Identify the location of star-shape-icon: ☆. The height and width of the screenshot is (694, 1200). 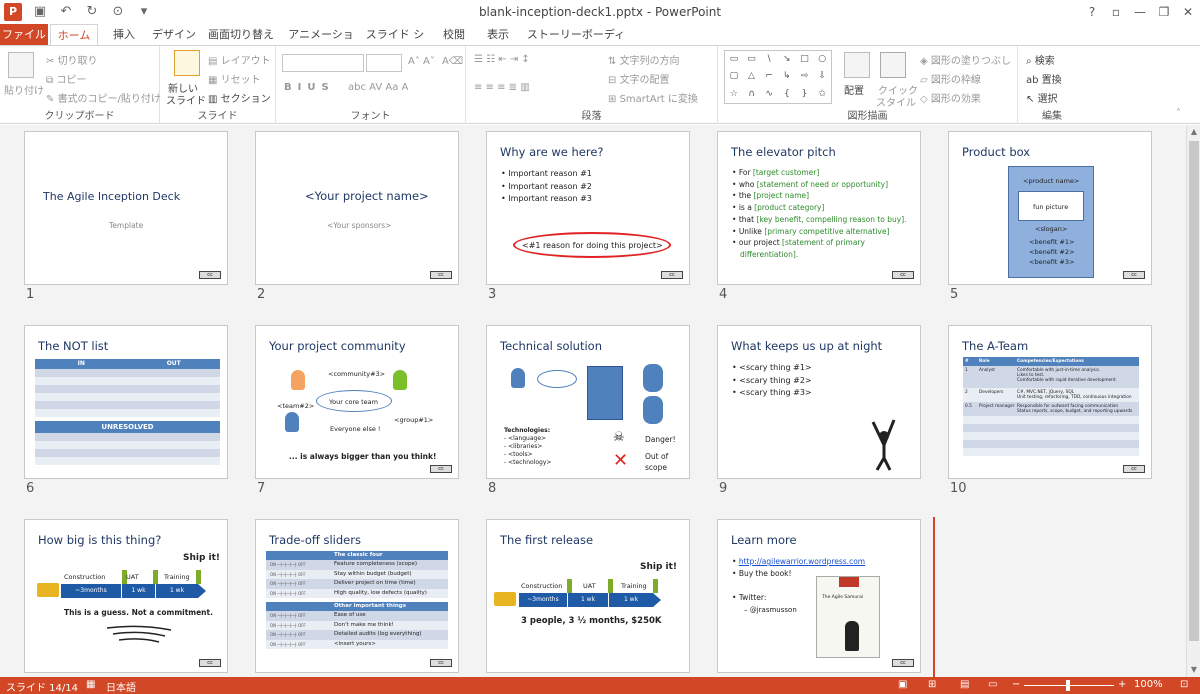
(734, 94).